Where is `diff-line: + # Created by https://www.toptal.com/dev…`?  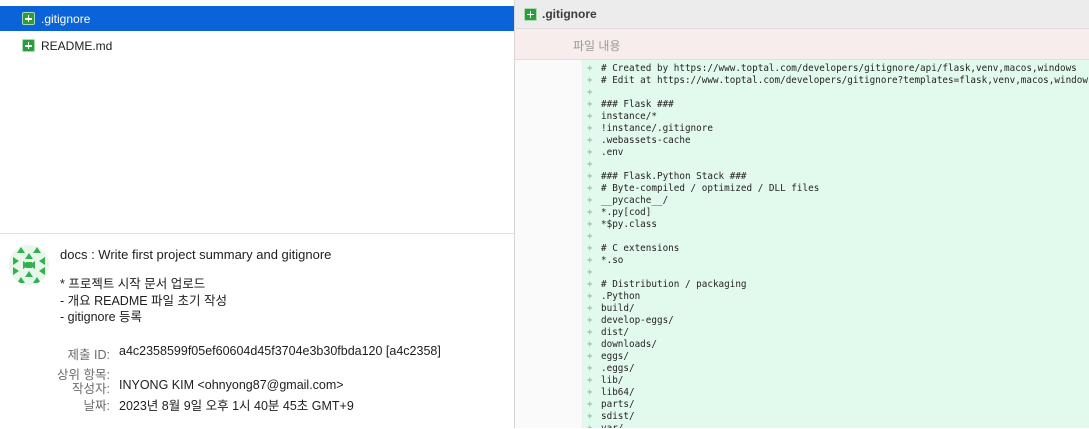
diff-line: + # Created by https://www.toptal.com/dev… is located at coordinates (838, 69).